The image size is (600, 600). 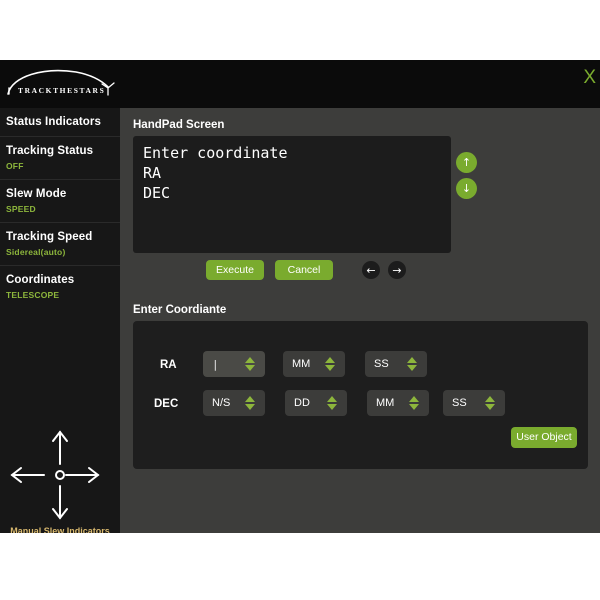 I want to click on dec-sign-stepper-arrows-icon, so click(x=250, y=403).